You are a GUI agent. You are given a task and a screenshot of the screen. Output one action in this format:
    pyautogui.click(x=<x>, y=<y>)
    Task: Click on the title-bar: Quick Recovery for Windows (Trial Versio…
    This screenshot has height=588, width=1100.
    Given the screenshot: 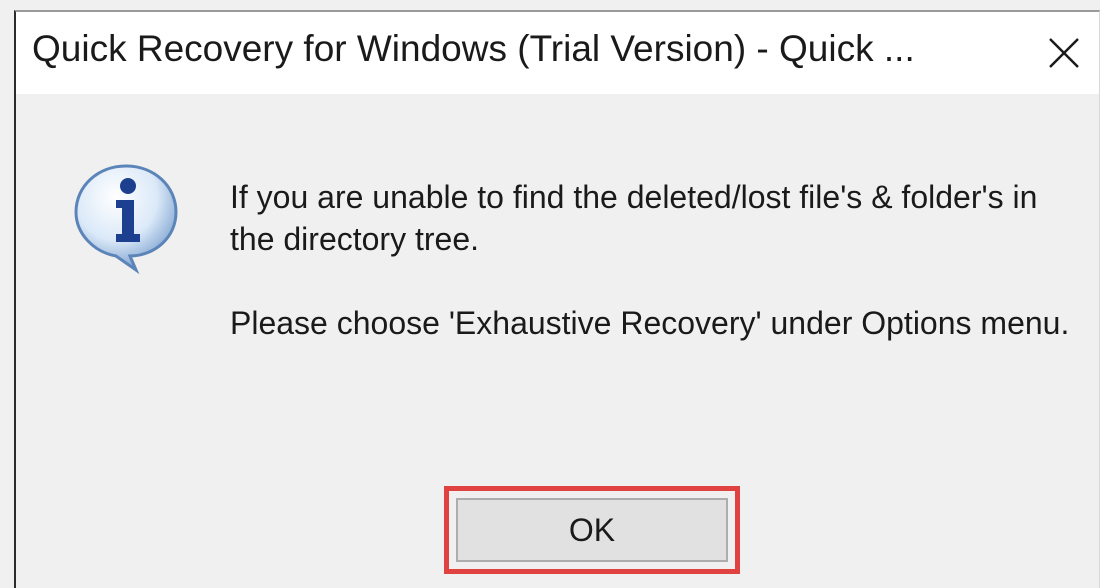 What is the action you would take?
    pyautogui.click(x=557, y=53)
    